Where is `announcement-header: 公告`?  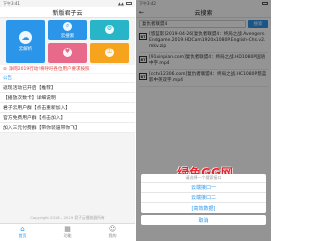 announcement-header: 公告 is located at coordinates (67, 78).